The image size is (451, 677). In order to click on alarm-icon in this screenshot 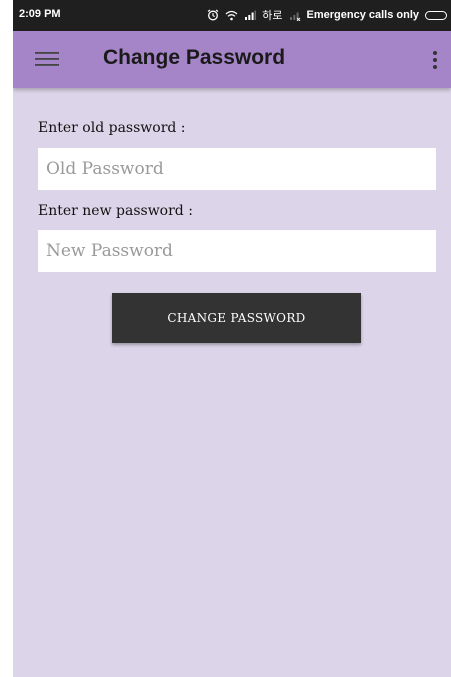, I will do `click(213, 15)`.